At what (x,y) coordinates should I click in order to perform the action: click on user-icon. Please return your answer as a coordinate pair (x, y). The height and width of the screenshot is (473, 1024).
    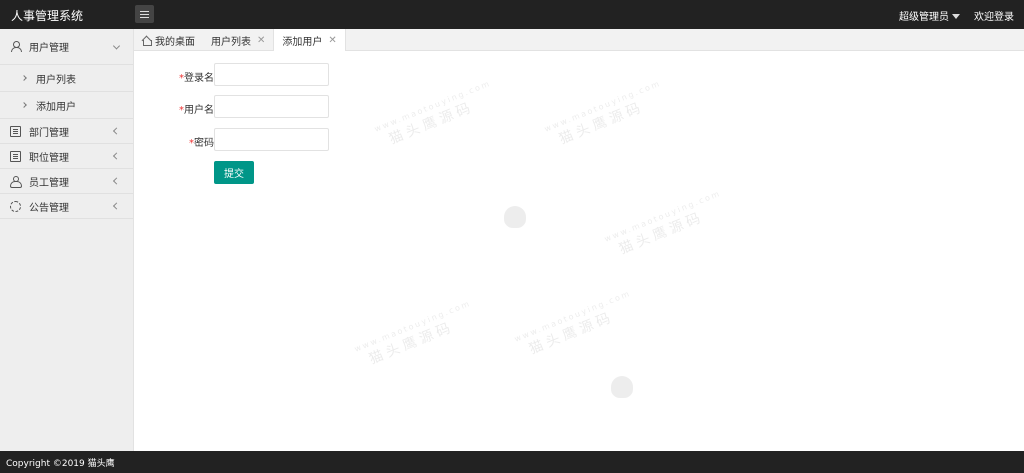
    Looking at the image, I should click on (16, 46).